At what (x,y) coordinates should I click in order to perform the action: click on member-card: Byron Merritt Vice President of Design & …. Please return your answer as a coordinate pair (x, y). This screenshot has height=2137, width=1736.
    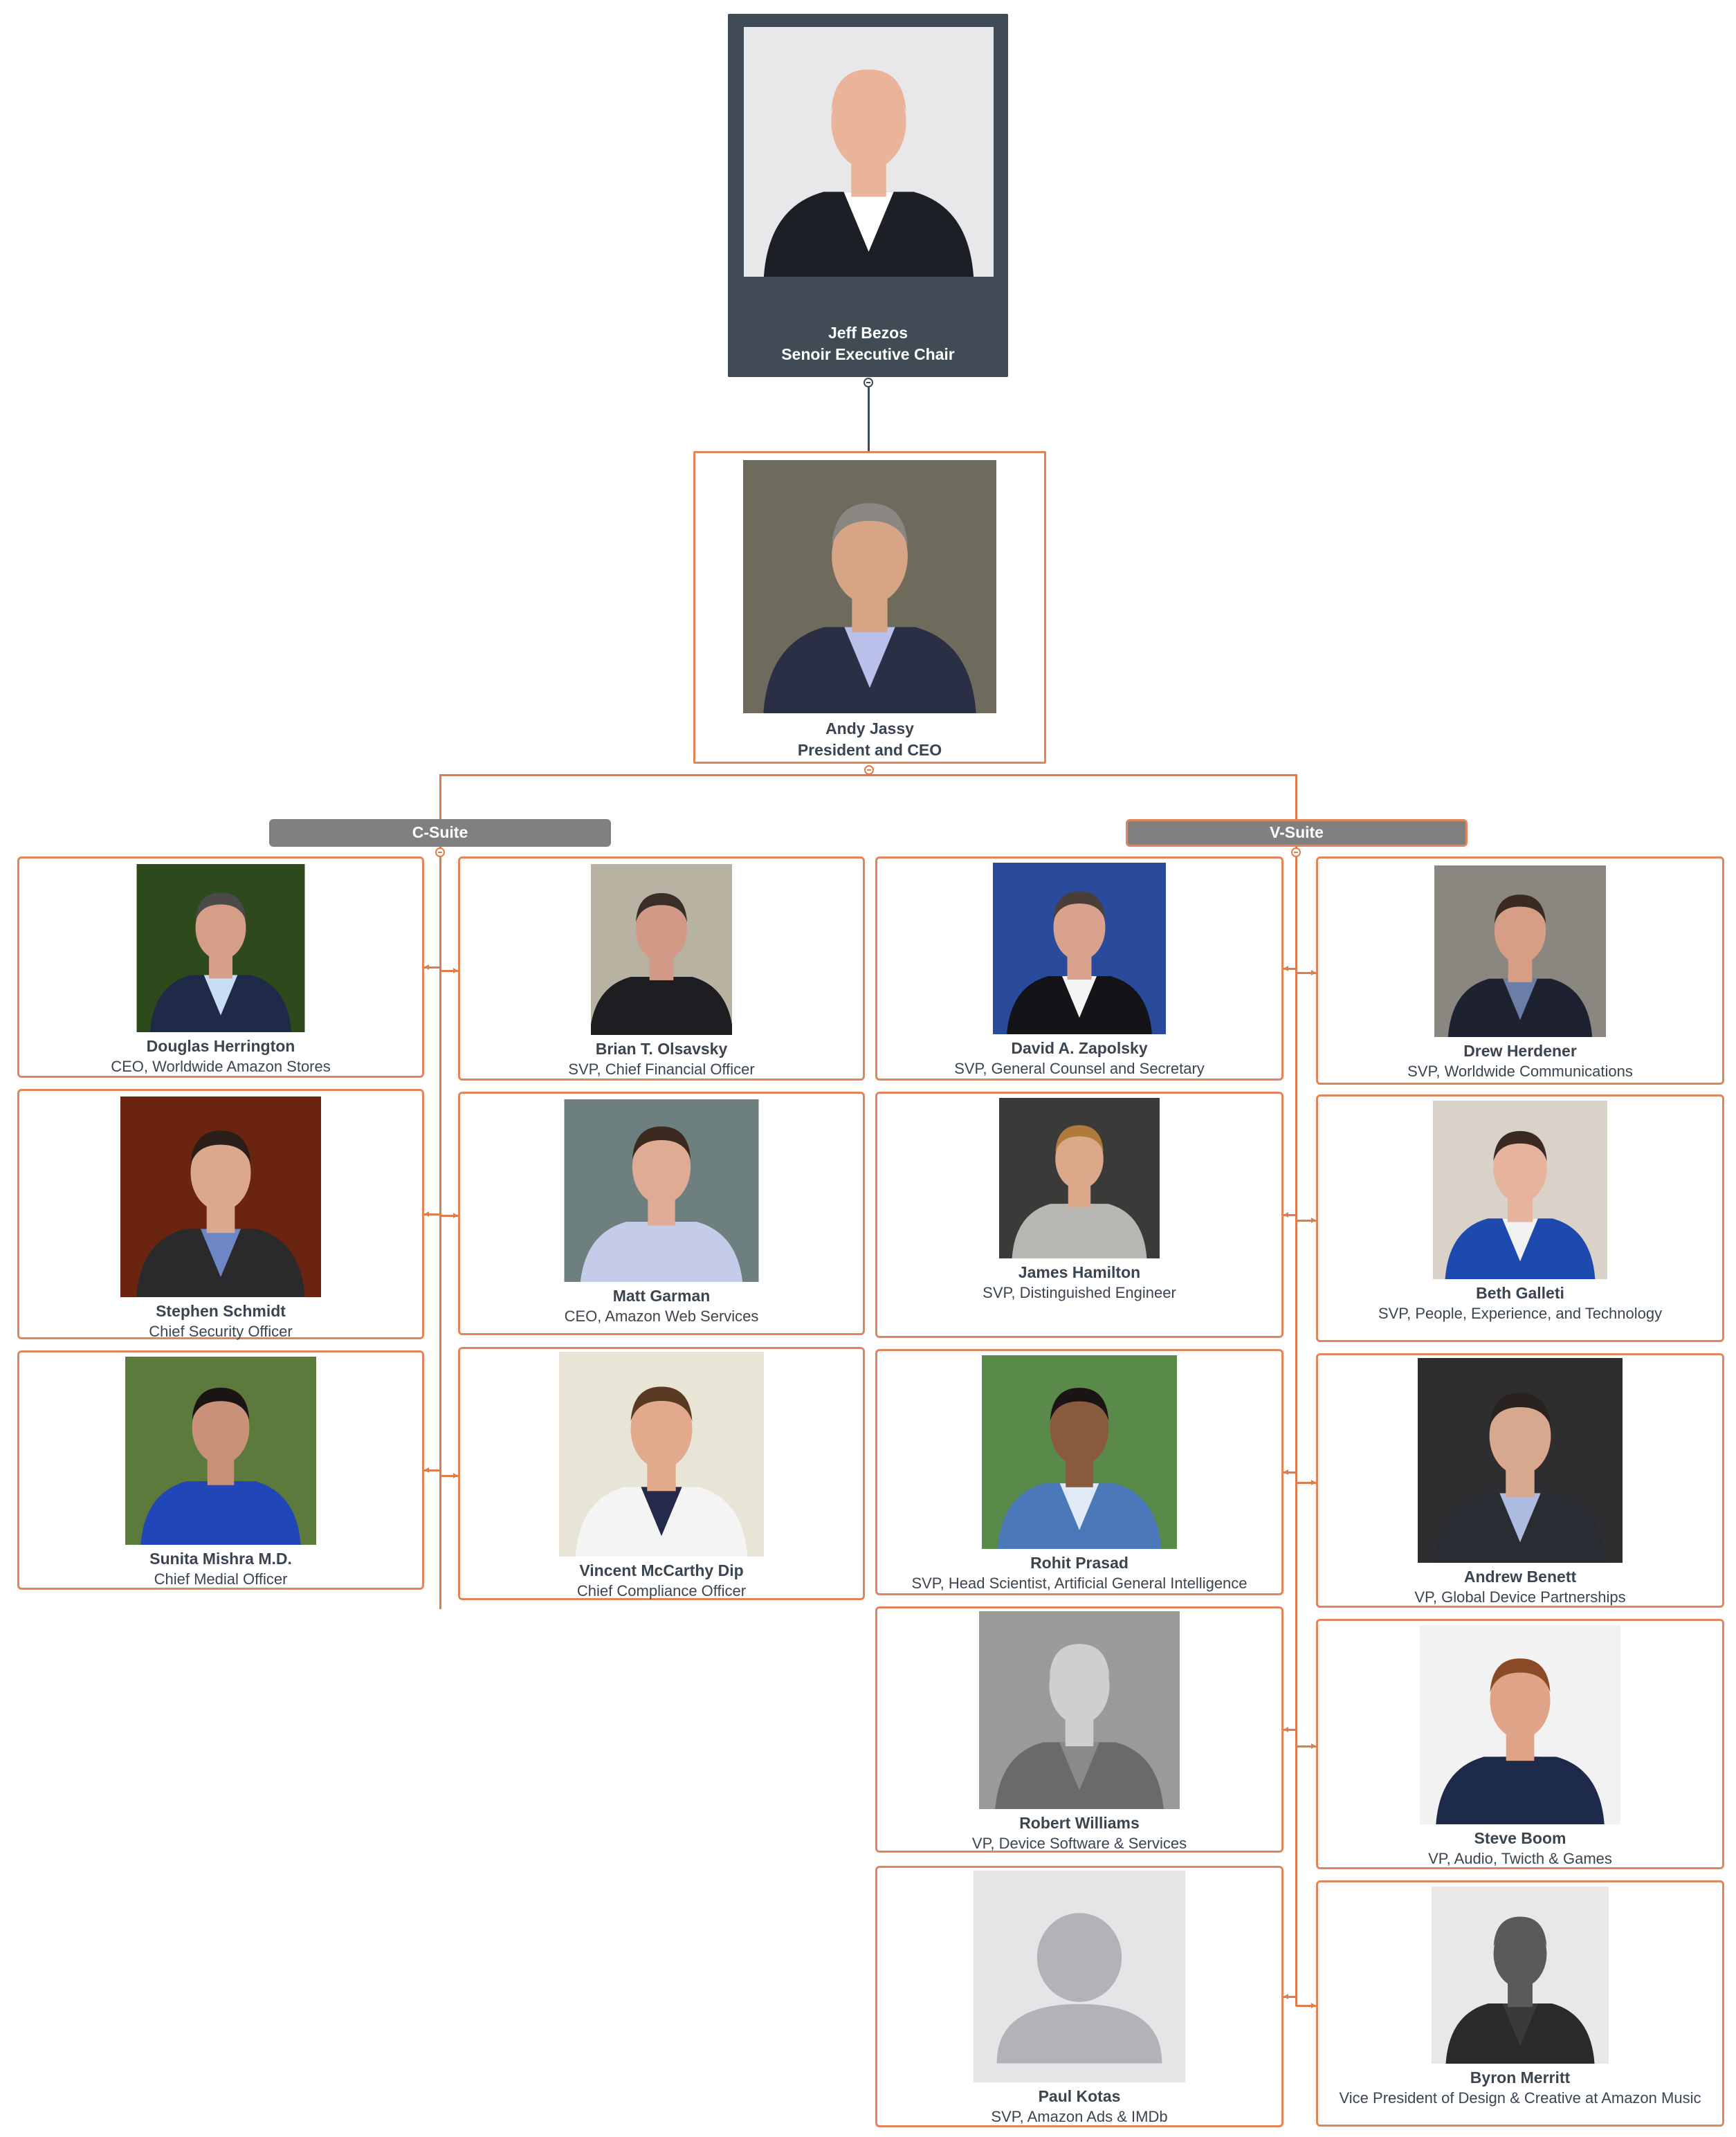
    Looking at the image, I should click on (1520, 2003).